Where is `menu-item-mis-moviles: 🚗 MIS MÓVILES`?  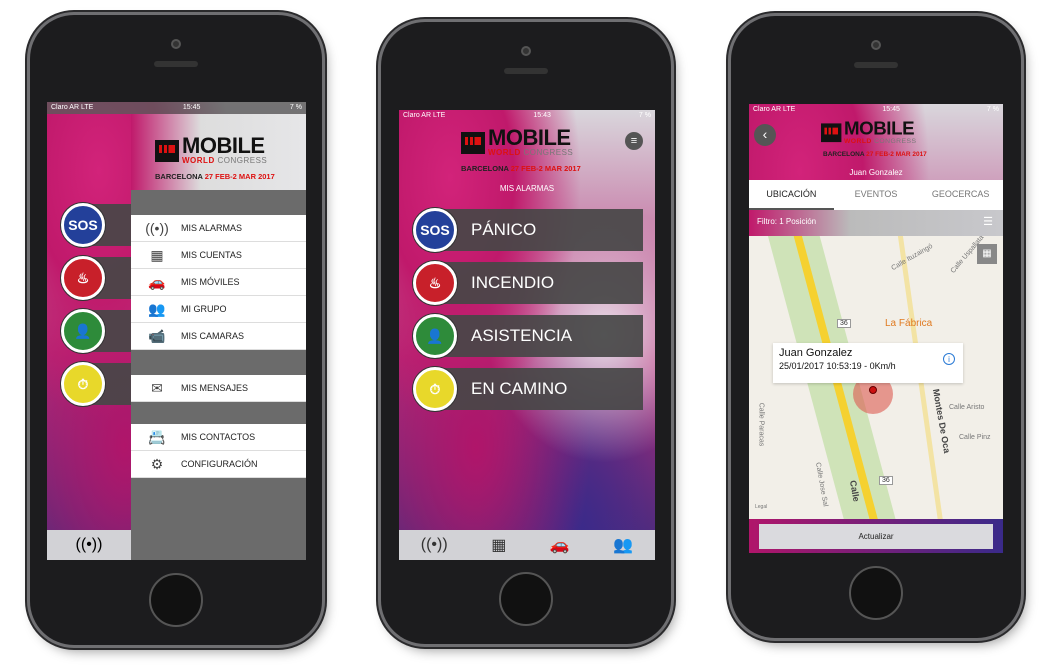
menu-item-mis-moviles: 🚗 MIS MÓVILES is located at coordinates (218, 282).